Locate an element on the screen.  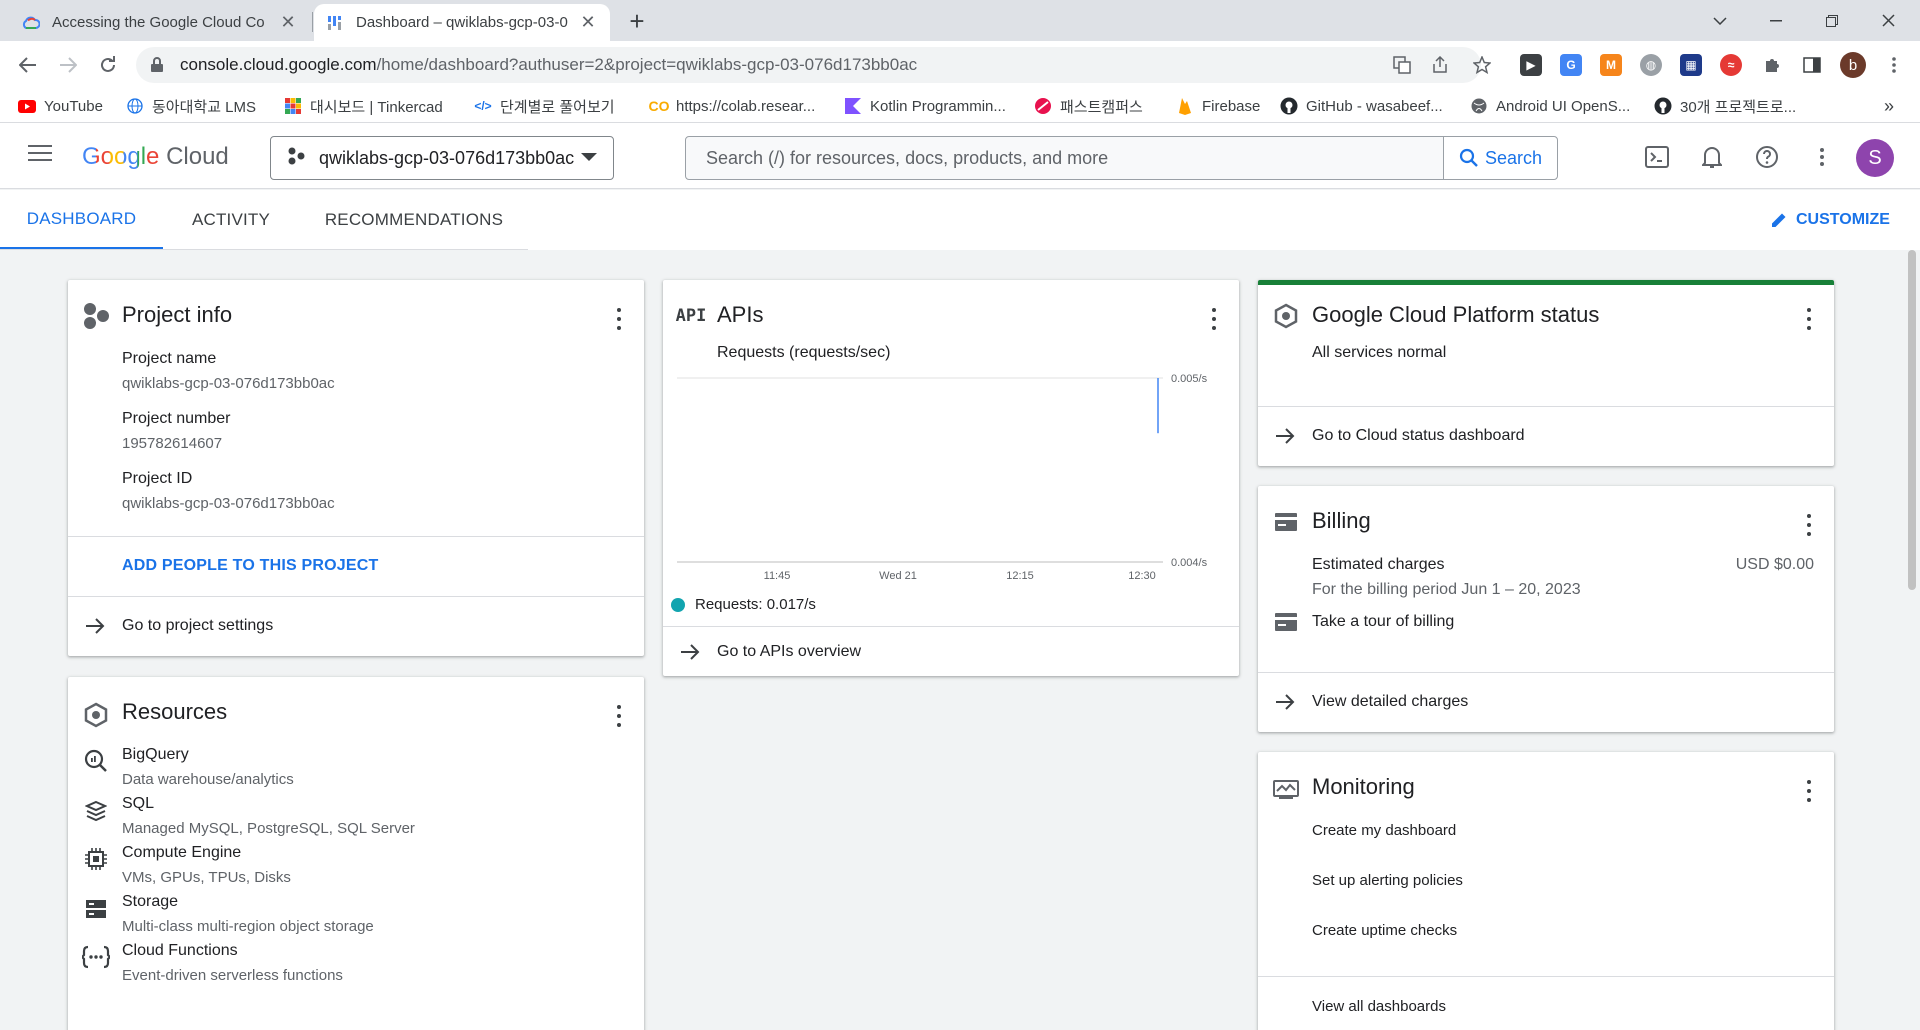
reload-icon is located at coordinates (108, 65).